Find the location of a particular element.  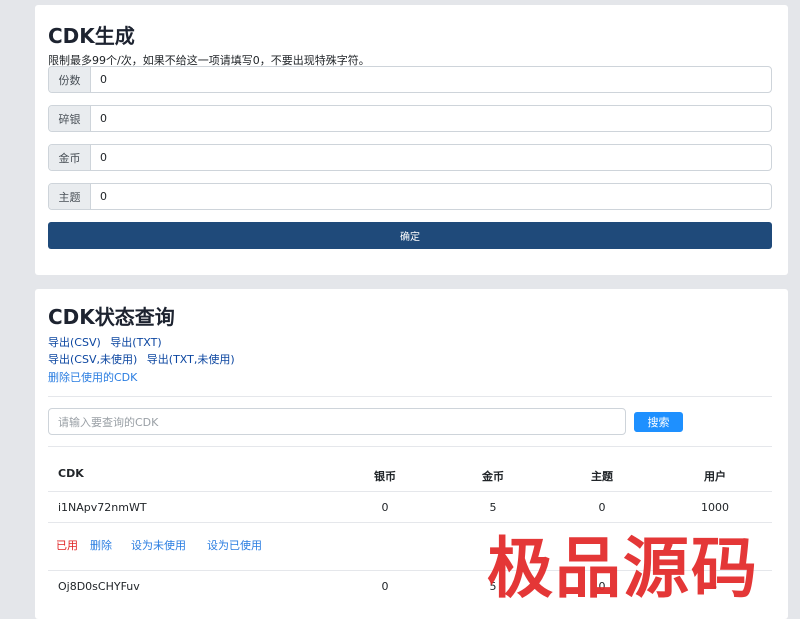

silver-input: 0 is located at coordinates (431, 118).